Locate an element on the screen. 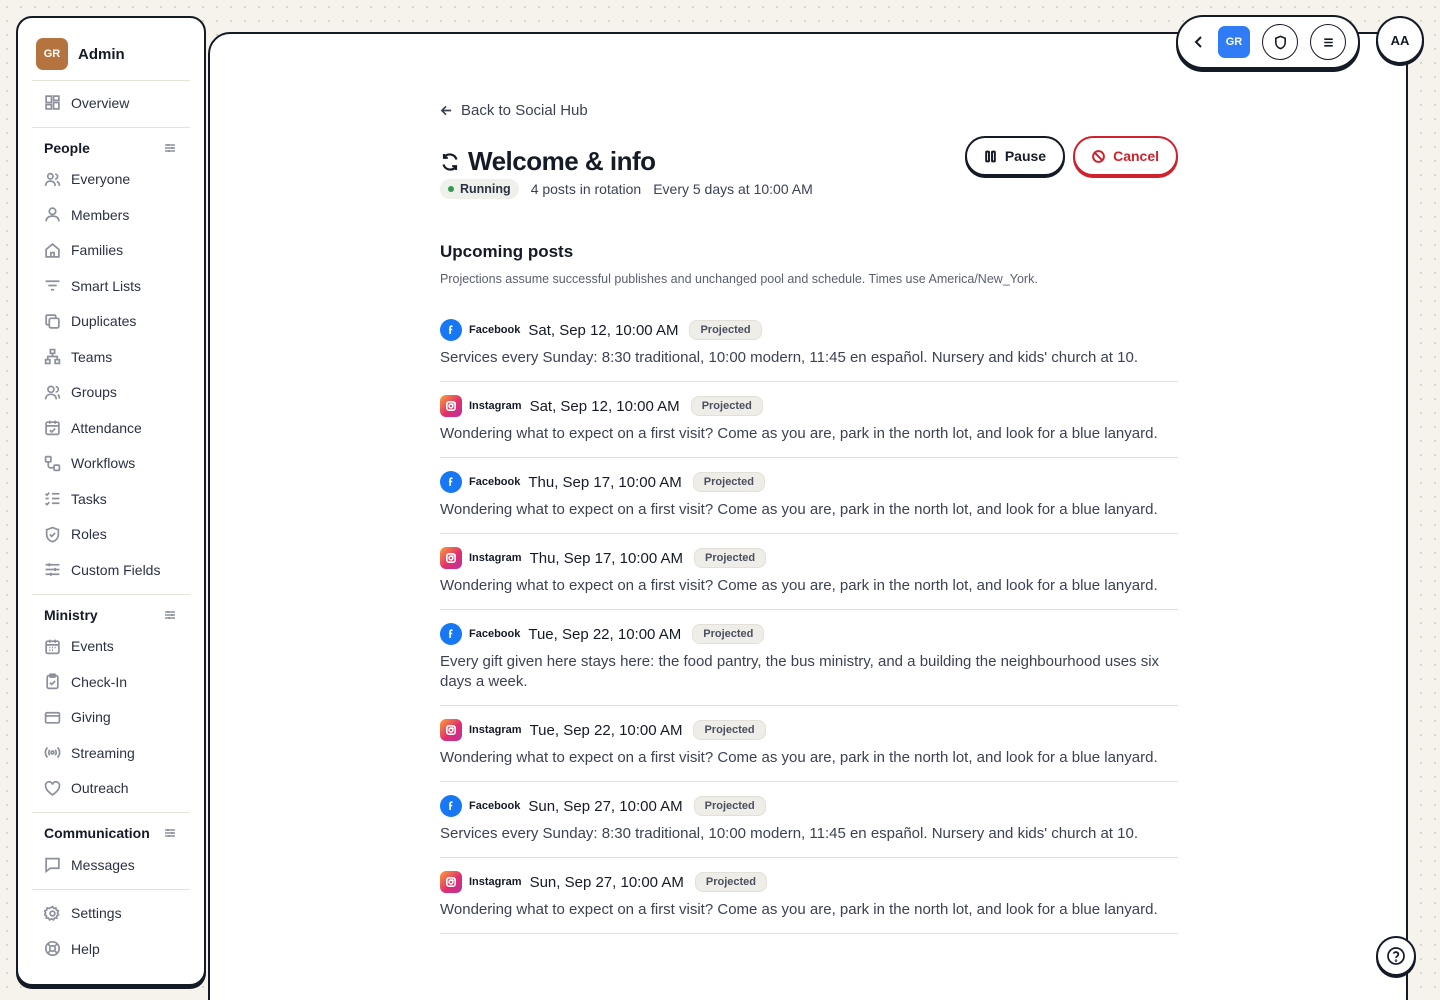 The image size is (1440, 1000). sidebar-item-label: Outreach is located at coordinates (100, 788).